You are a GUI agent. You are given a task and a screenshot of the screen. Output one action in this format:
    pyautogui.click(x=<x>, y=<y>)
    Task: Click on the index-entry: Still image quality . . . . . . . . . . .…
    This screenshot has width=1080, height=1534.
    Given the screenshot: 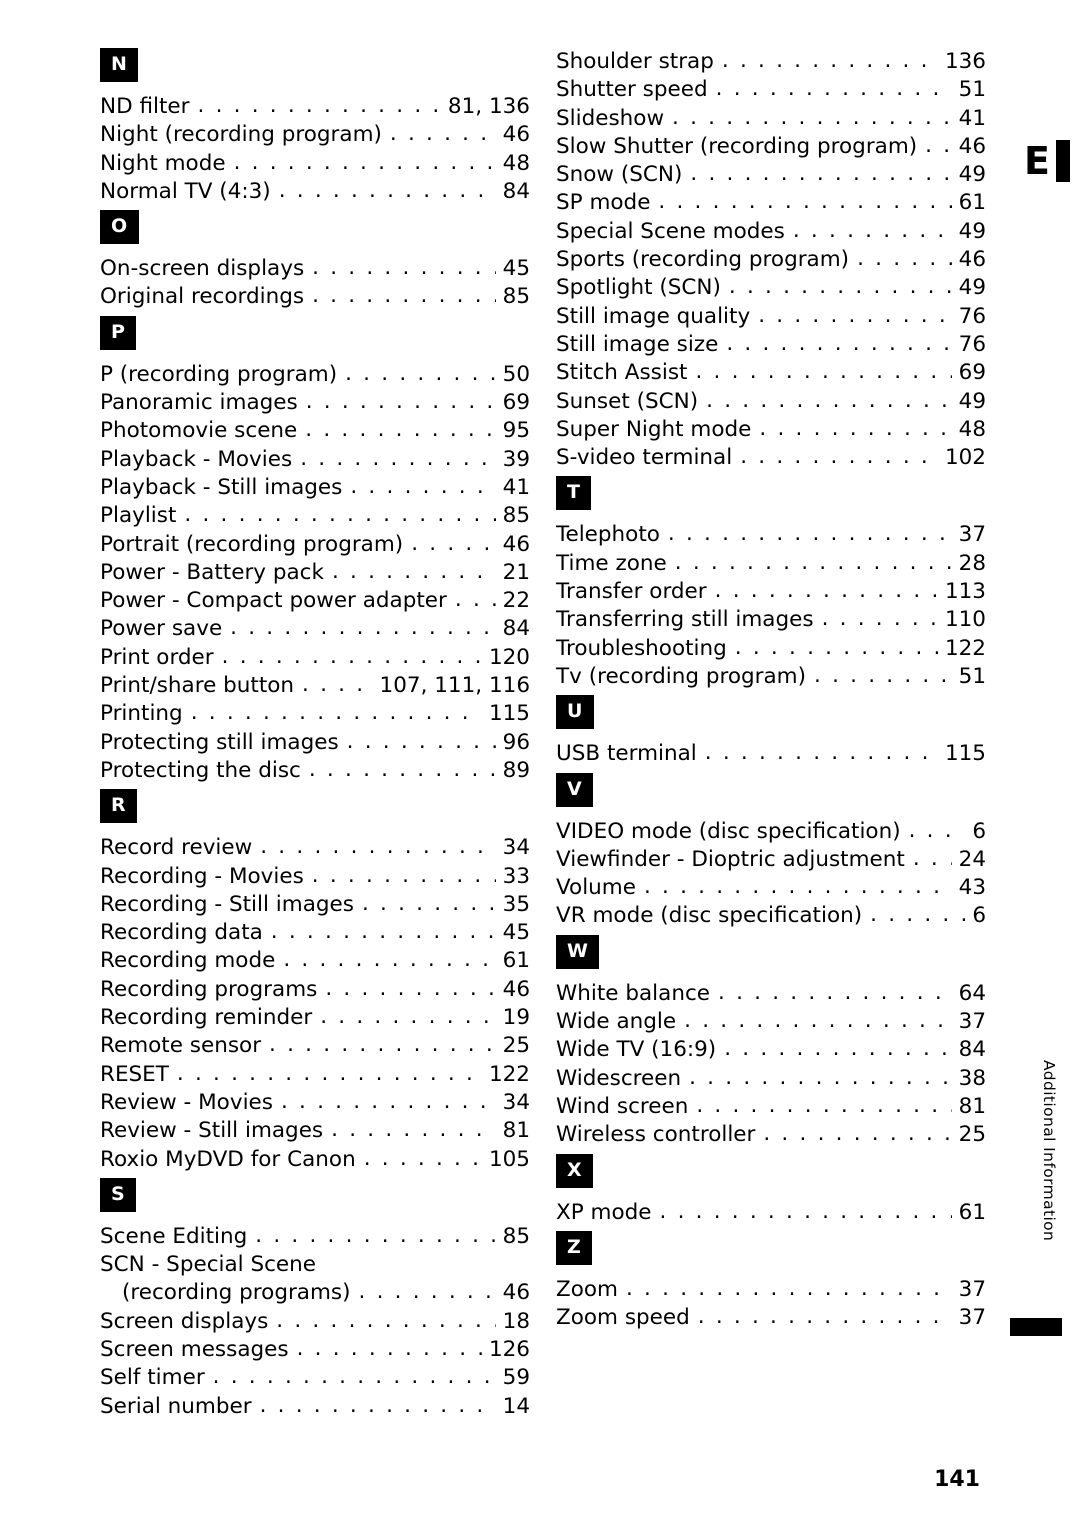 What is the action you would take?
    pyautogui.click(x=771, y=317)
    